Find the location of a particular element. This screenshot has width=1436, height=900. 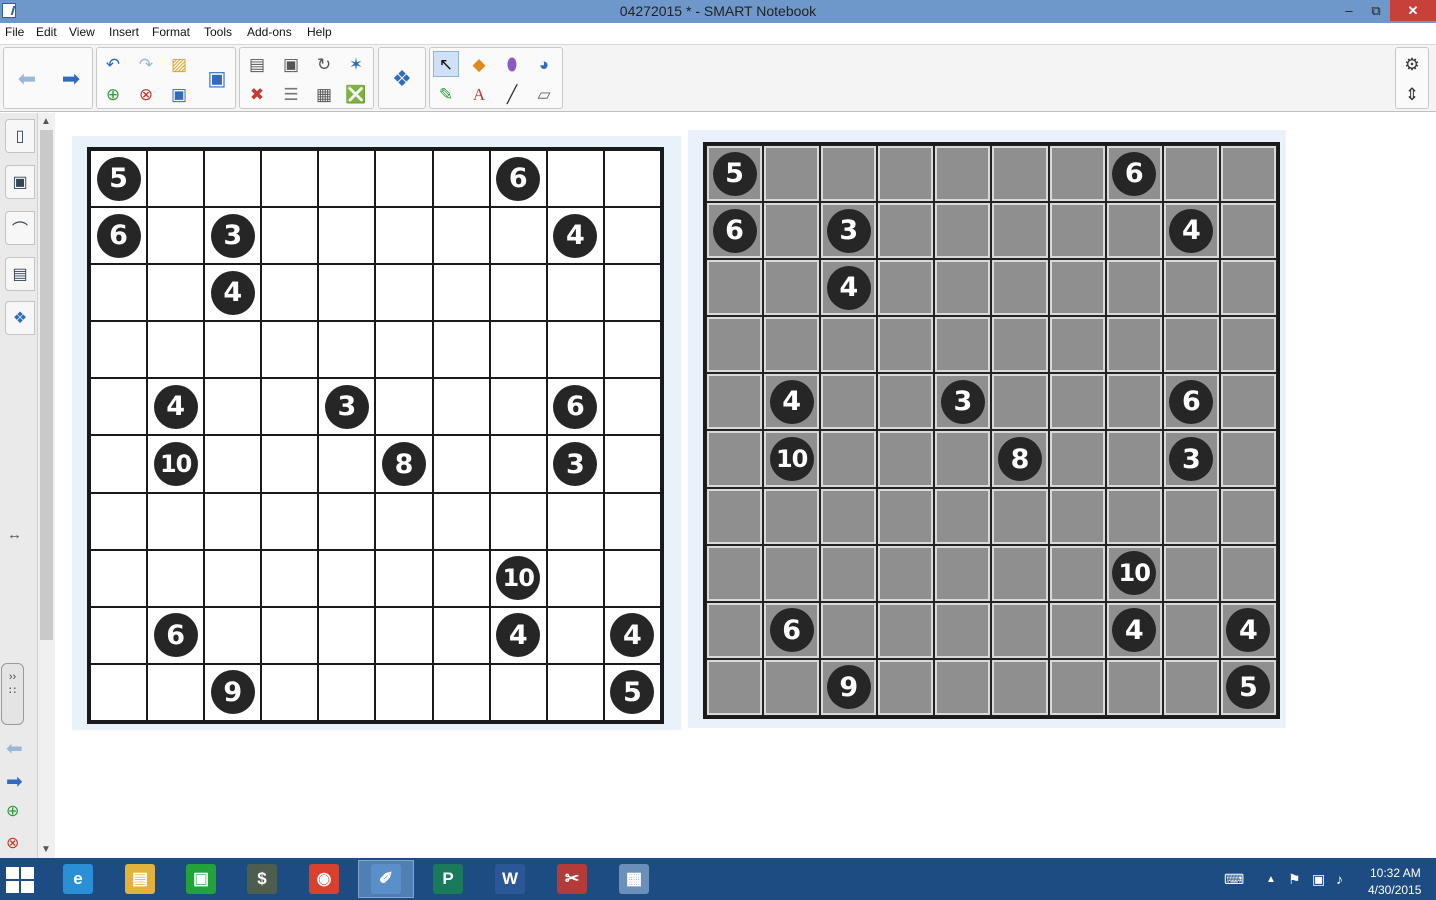

vertical-scrollbar: ▲ ▼ is located at coordinates (46, 485).